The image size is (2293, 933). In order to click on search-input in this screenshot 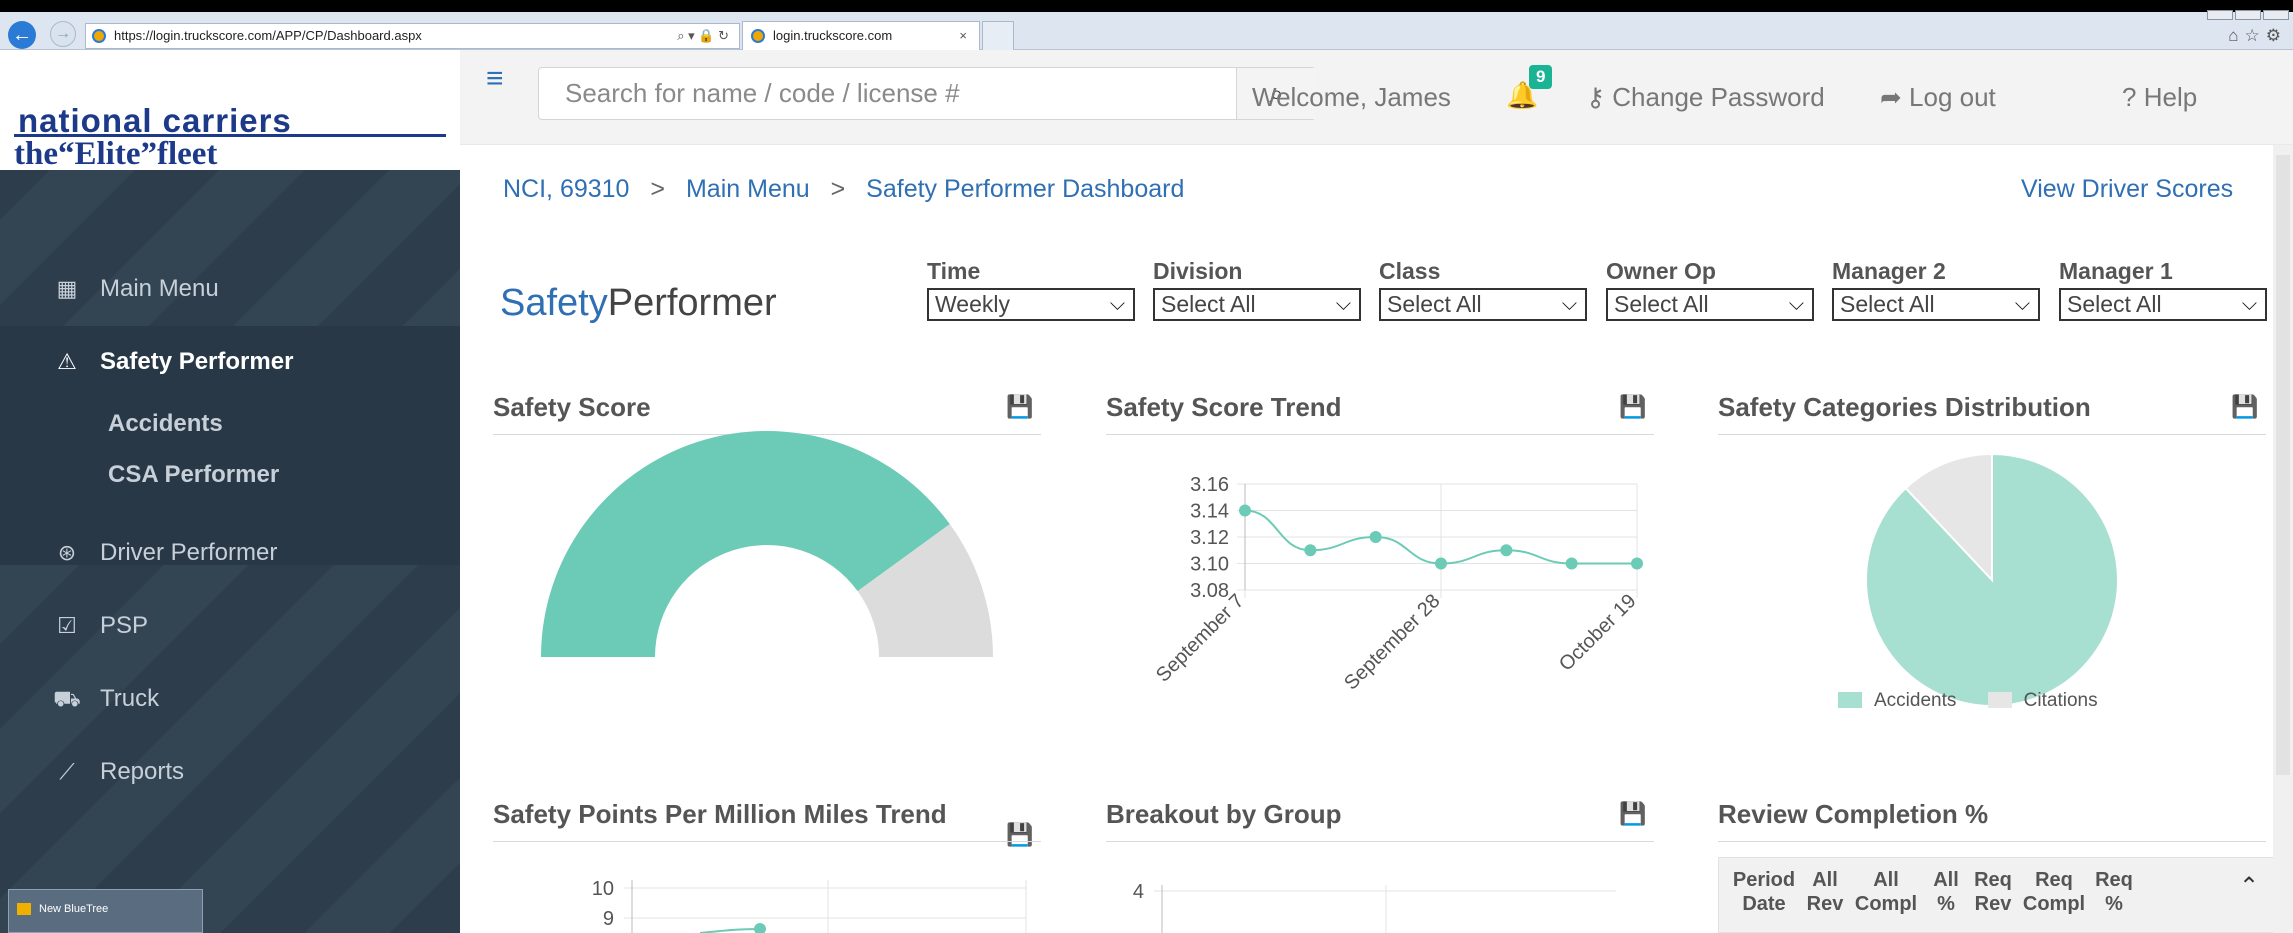, I will do `click(855, 93)`.